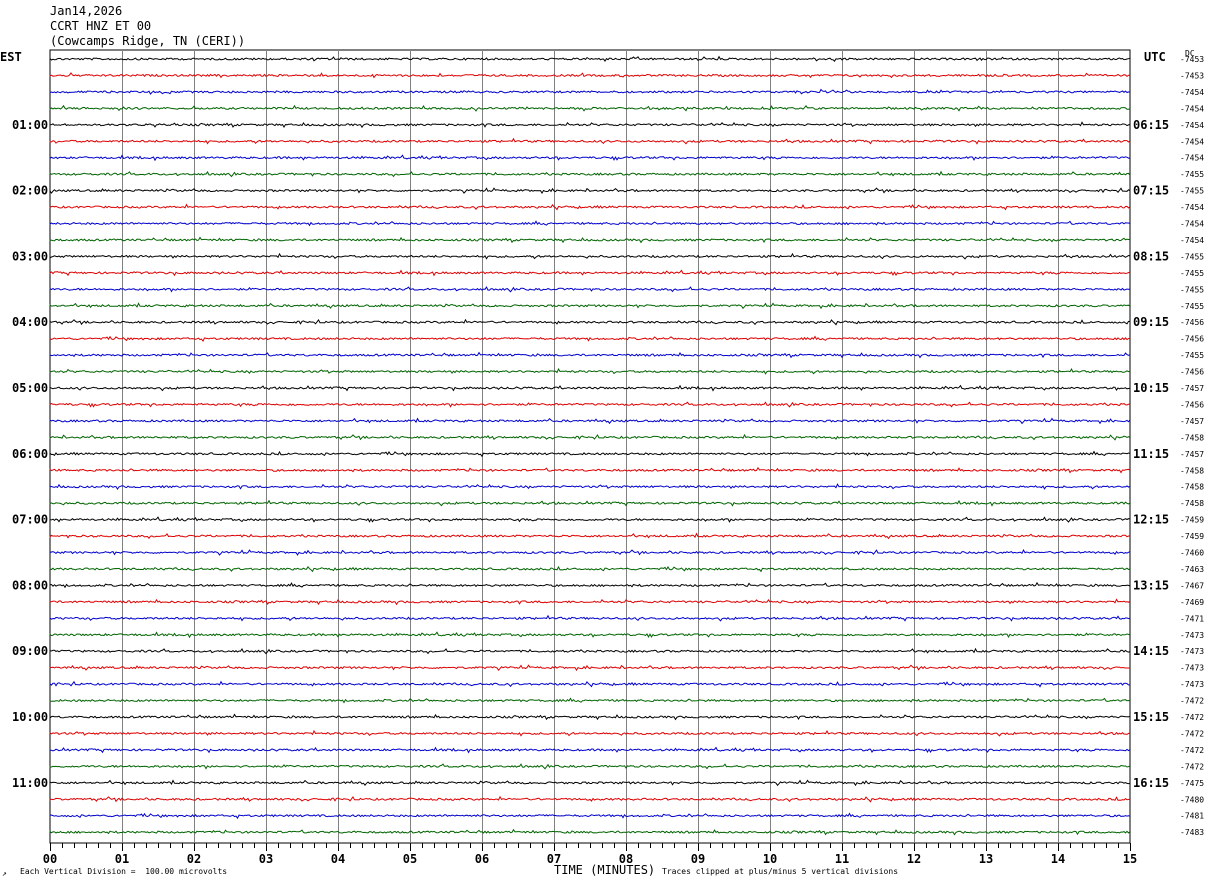 This screenshot has height=886, width=1210. What do you see at coordinates (1192, 816) in the screenshot?
I see `dc-offset-label: -7481` at bounding box center [1192, 816].